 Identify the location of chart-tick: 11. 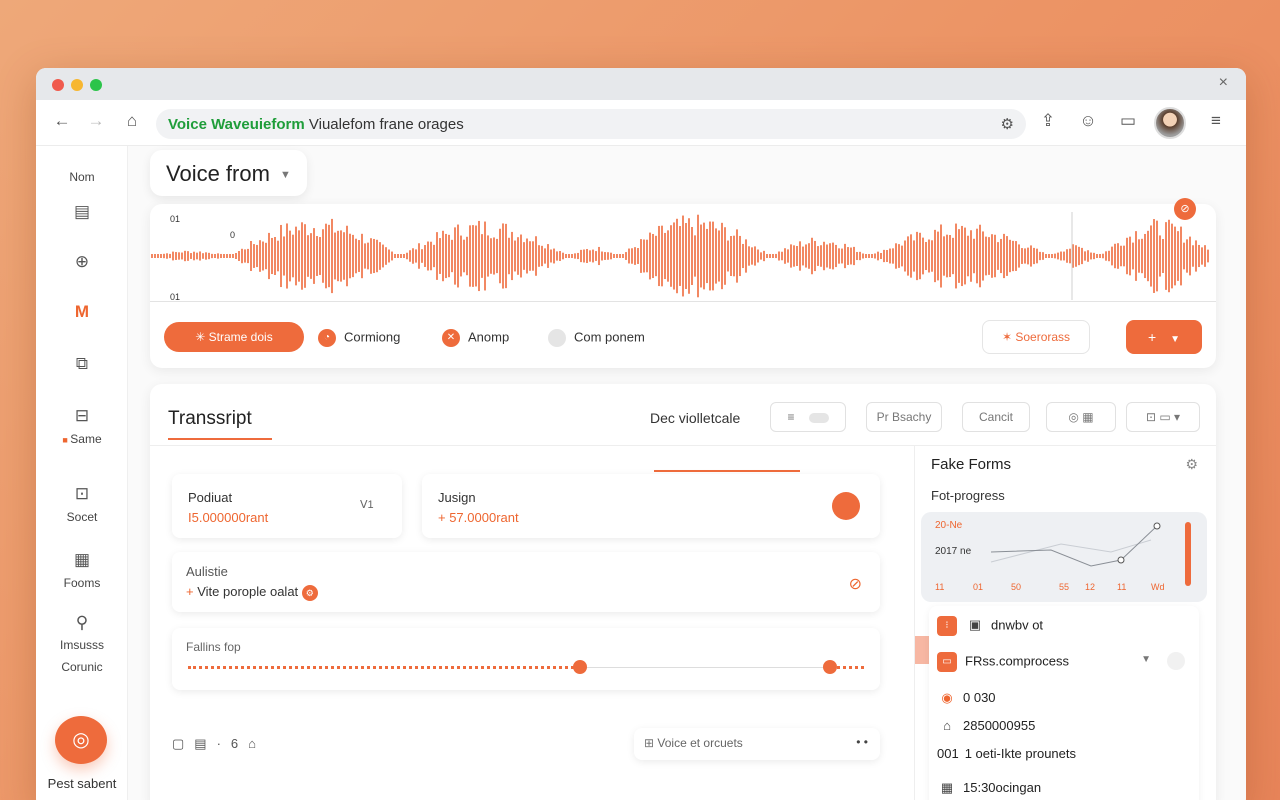
(940, 587).